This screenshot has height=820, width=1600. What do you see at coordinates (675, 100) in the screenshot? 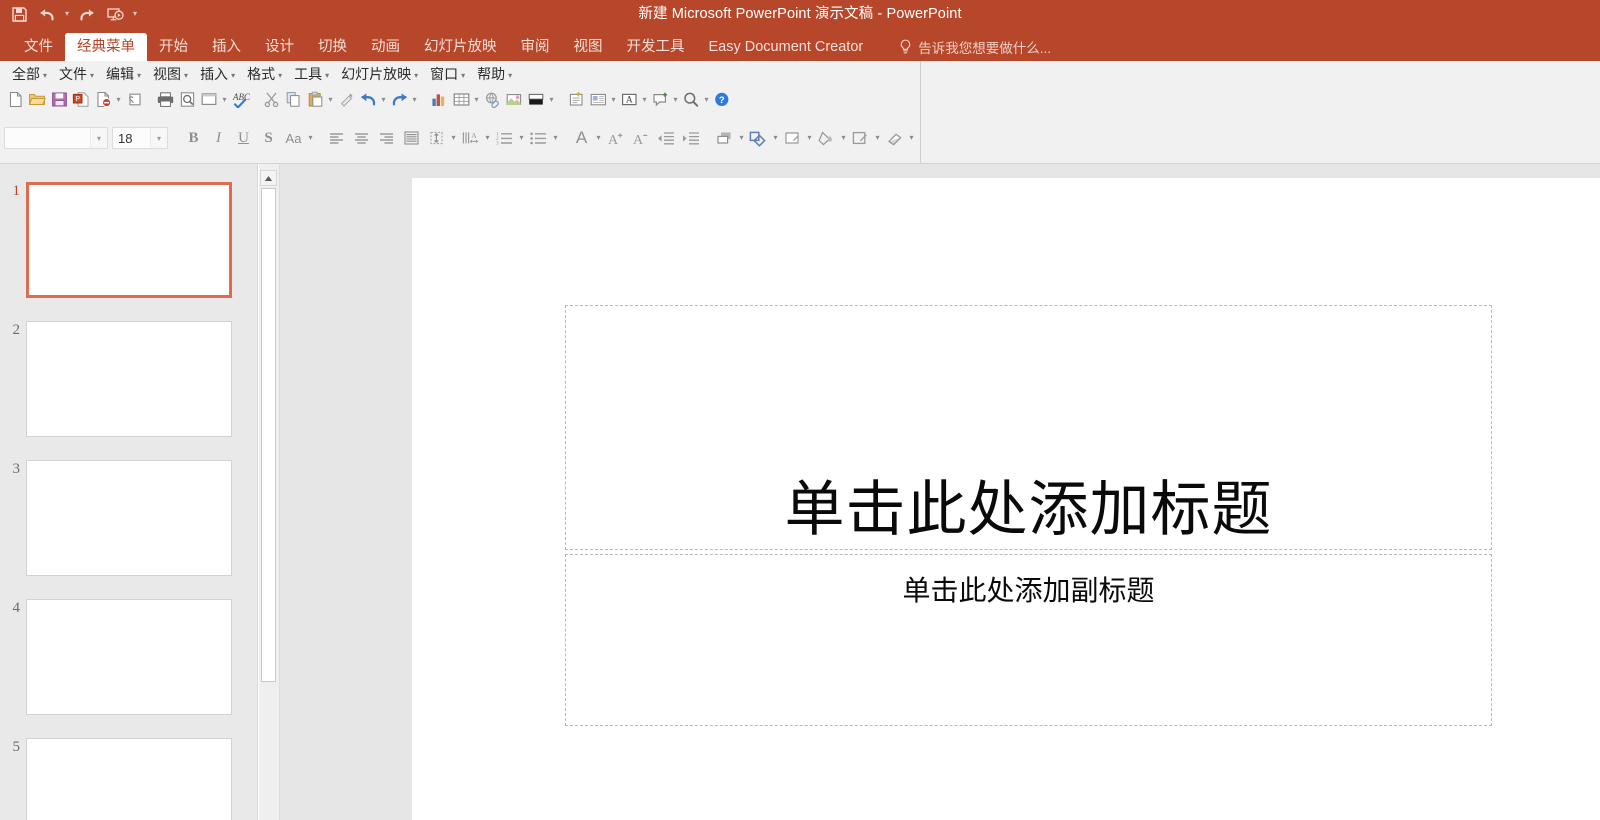
I see `insert-comment-dropdown-icon: ▾` at bounding box center [675, 100].